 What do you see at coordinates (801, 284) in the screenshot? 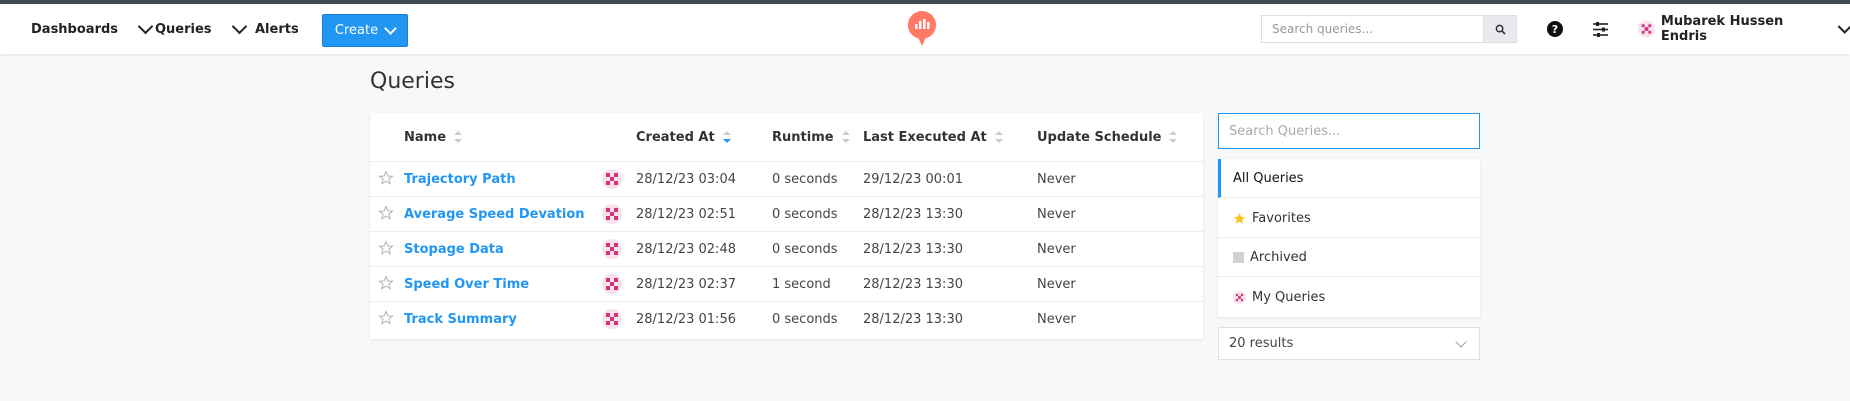
I see `runtime-cell: 1 second` at bounding box center [801, 284].